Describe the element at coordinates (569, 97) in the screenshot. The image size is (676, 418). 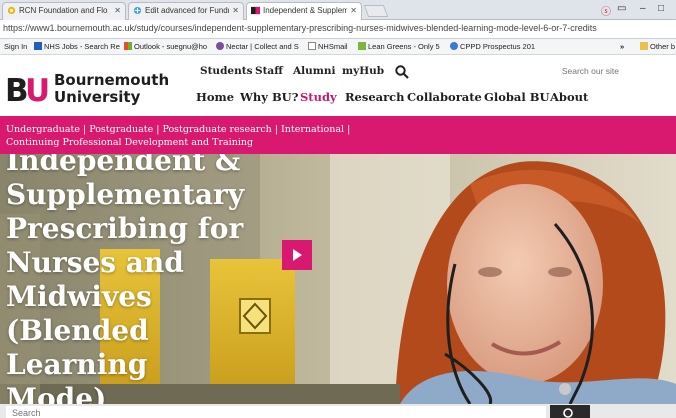
I see `nav-about: About` at that location.